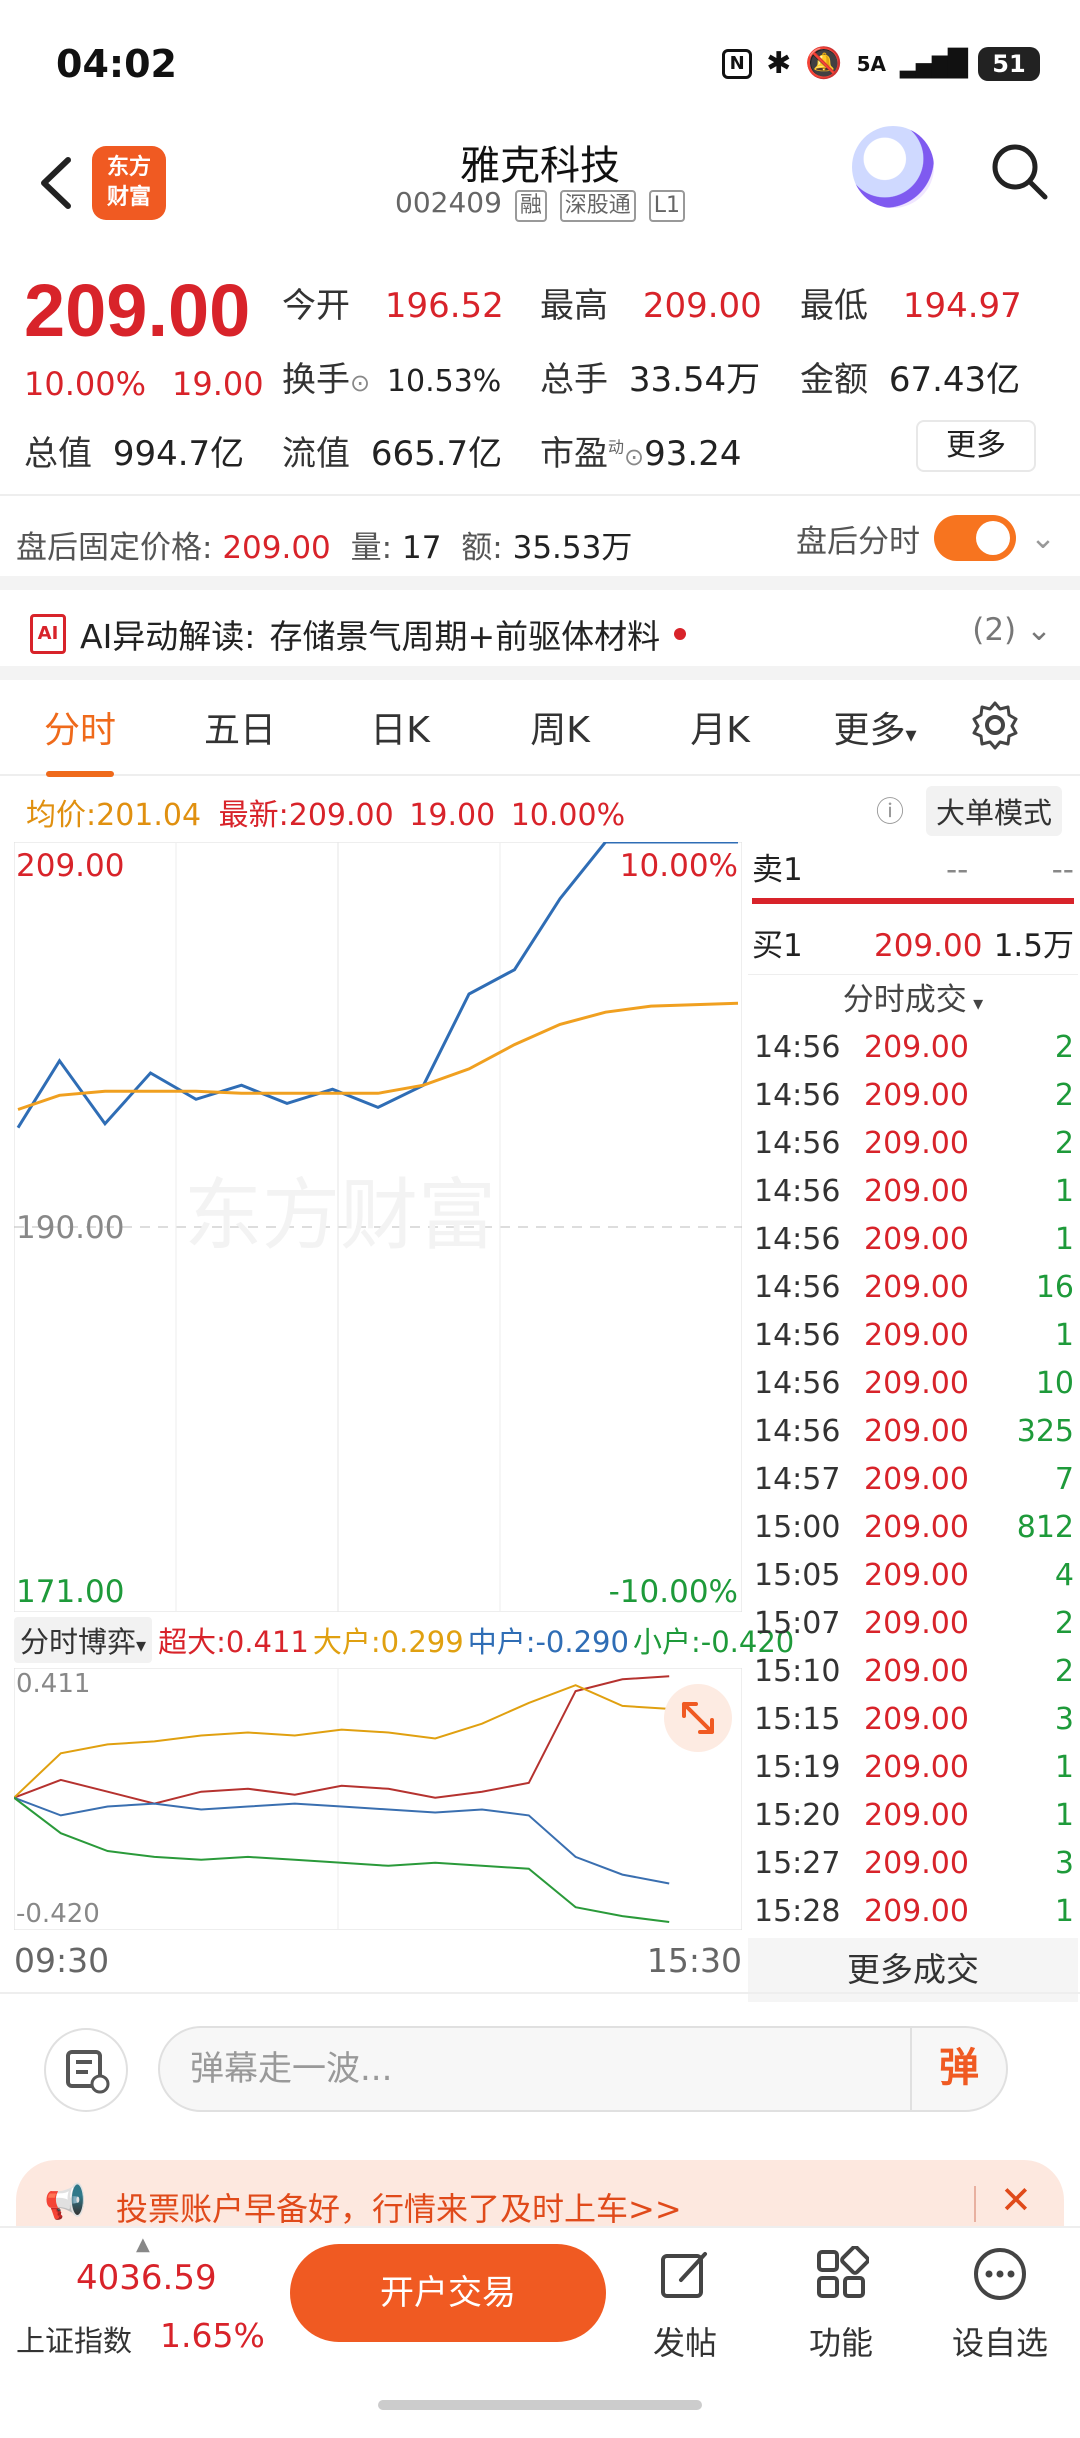 This screenshot has height=2438, width=1080. Describe the element at coordinates (540, 2405) in the screenshot. I see `home-indicator` at that location.